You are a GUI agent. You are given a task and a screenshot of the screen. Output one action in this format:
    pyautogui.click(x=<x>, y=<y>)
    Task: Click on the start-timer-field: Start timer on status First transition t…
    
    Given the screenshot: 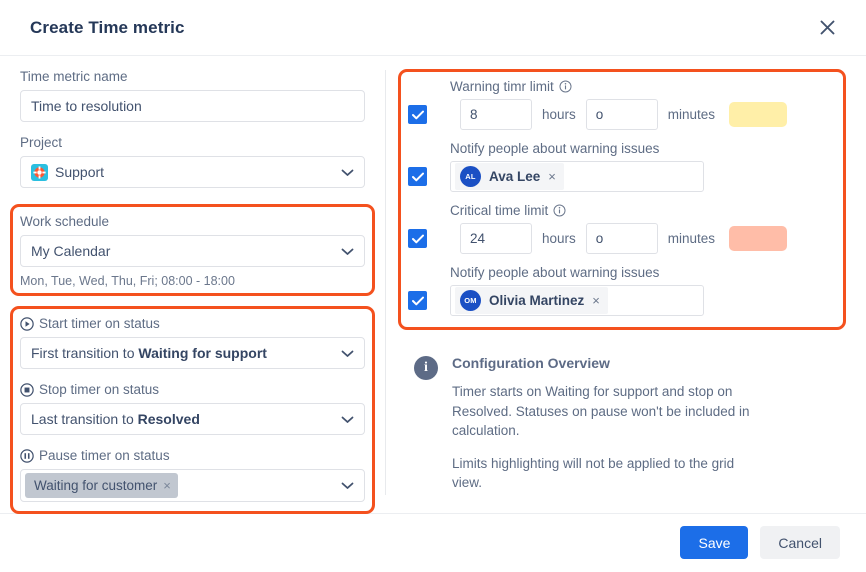 What is the action you would take?
    pyautogui.click(x=192, y=342)
    